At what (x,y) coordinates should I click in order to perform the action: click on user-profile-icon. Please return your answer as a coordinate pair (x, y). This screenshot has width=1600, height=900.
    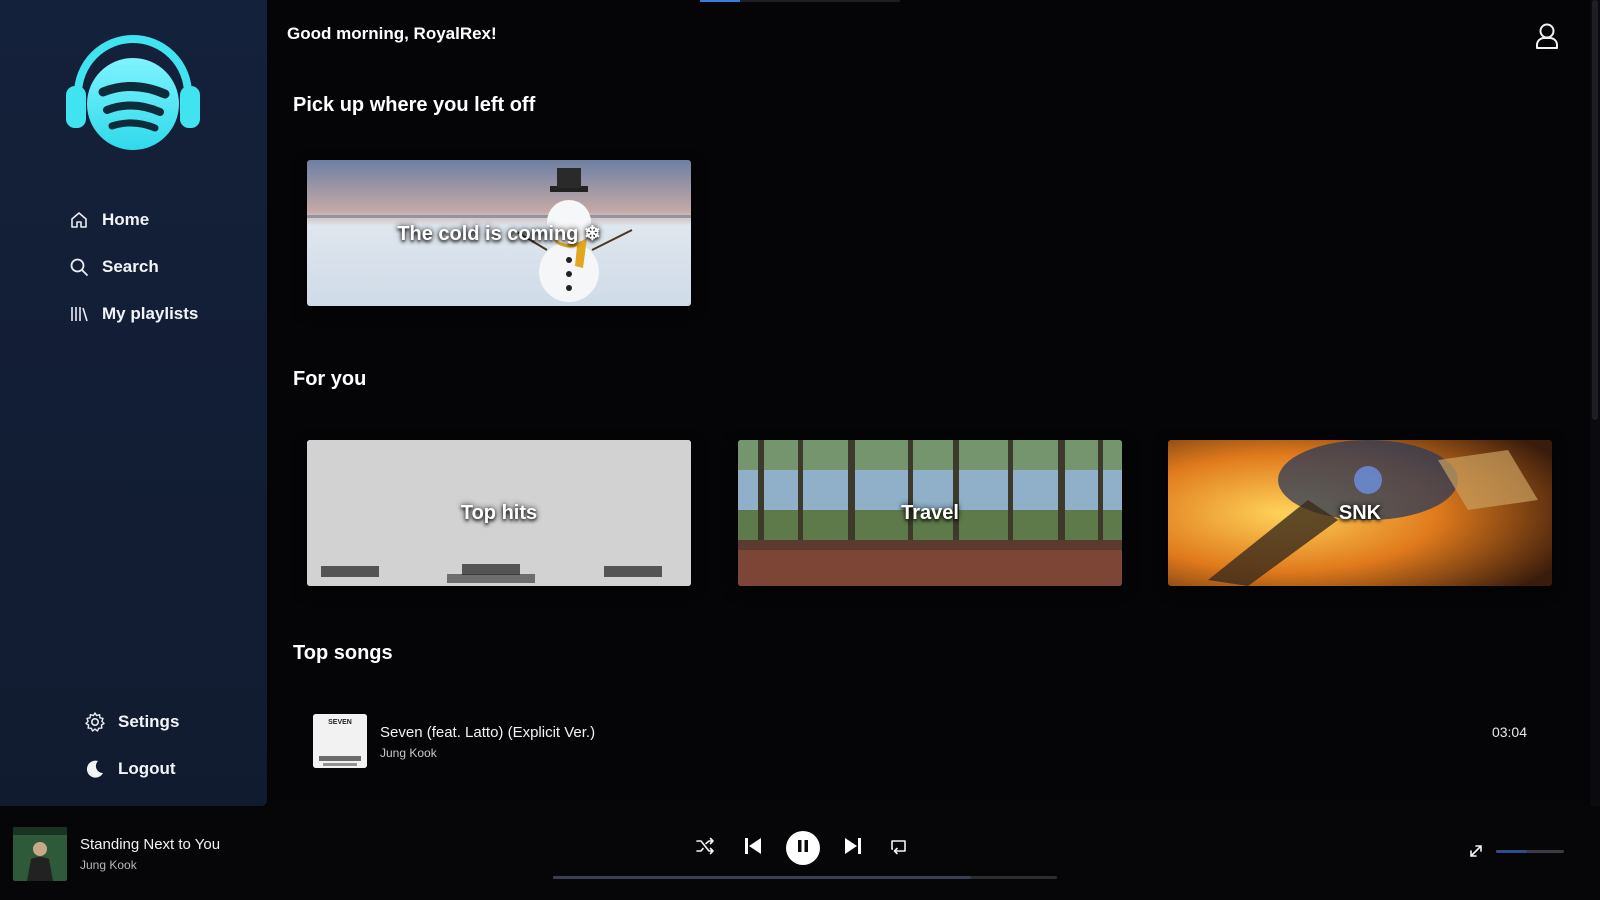
    Looking at the image, I should click on (1547, 36).